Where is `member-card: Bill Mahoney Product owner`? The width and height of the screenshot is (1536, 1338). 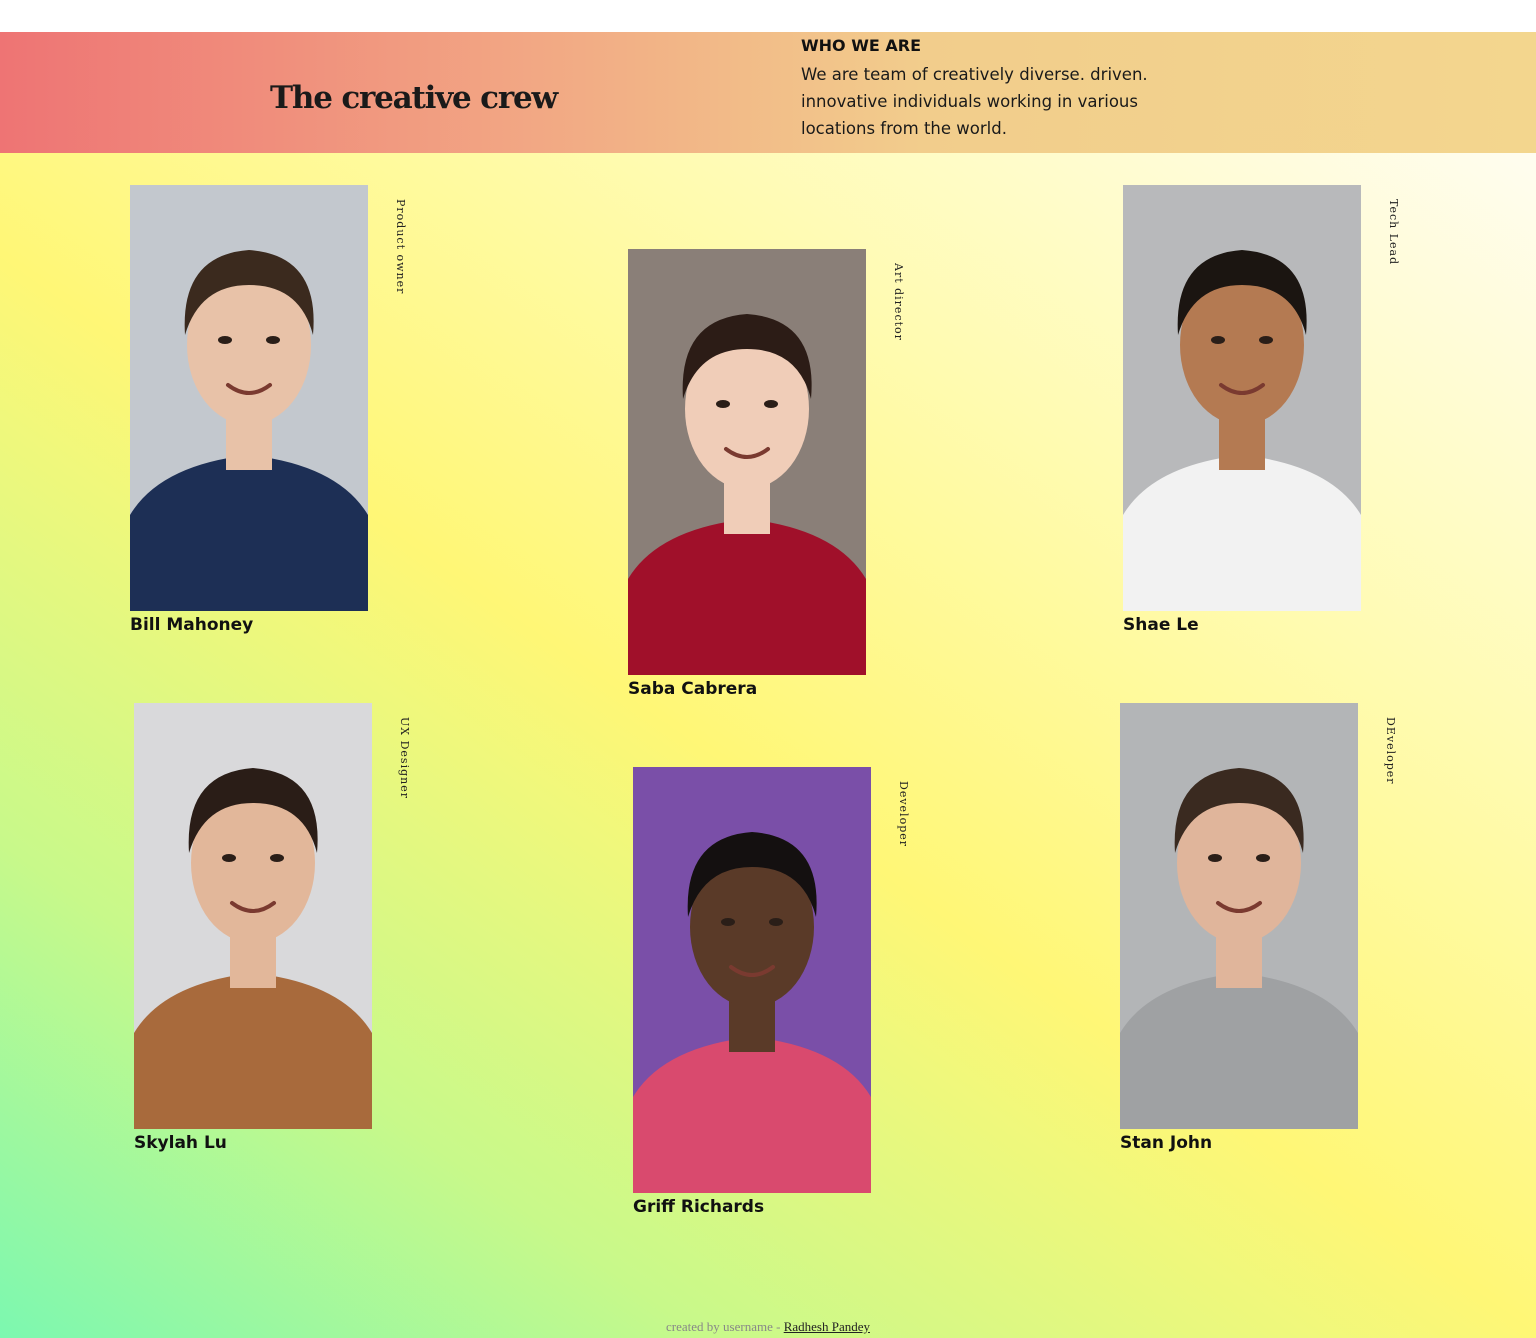 member-card: Bill Mahoney Product owner is located at coordinates (280, 420).